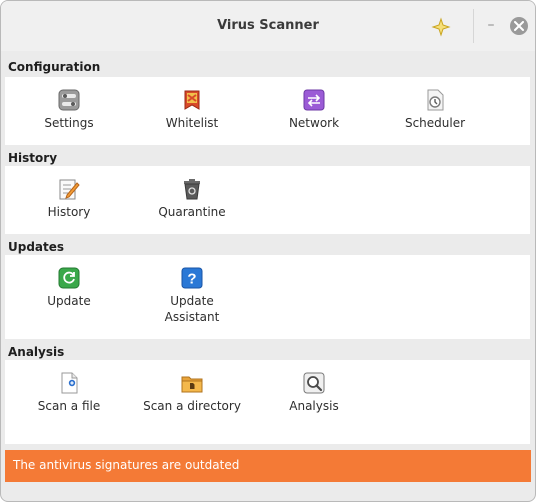  I want to click on update-assistant-button: ? Update Assistant, so click(192, 296).